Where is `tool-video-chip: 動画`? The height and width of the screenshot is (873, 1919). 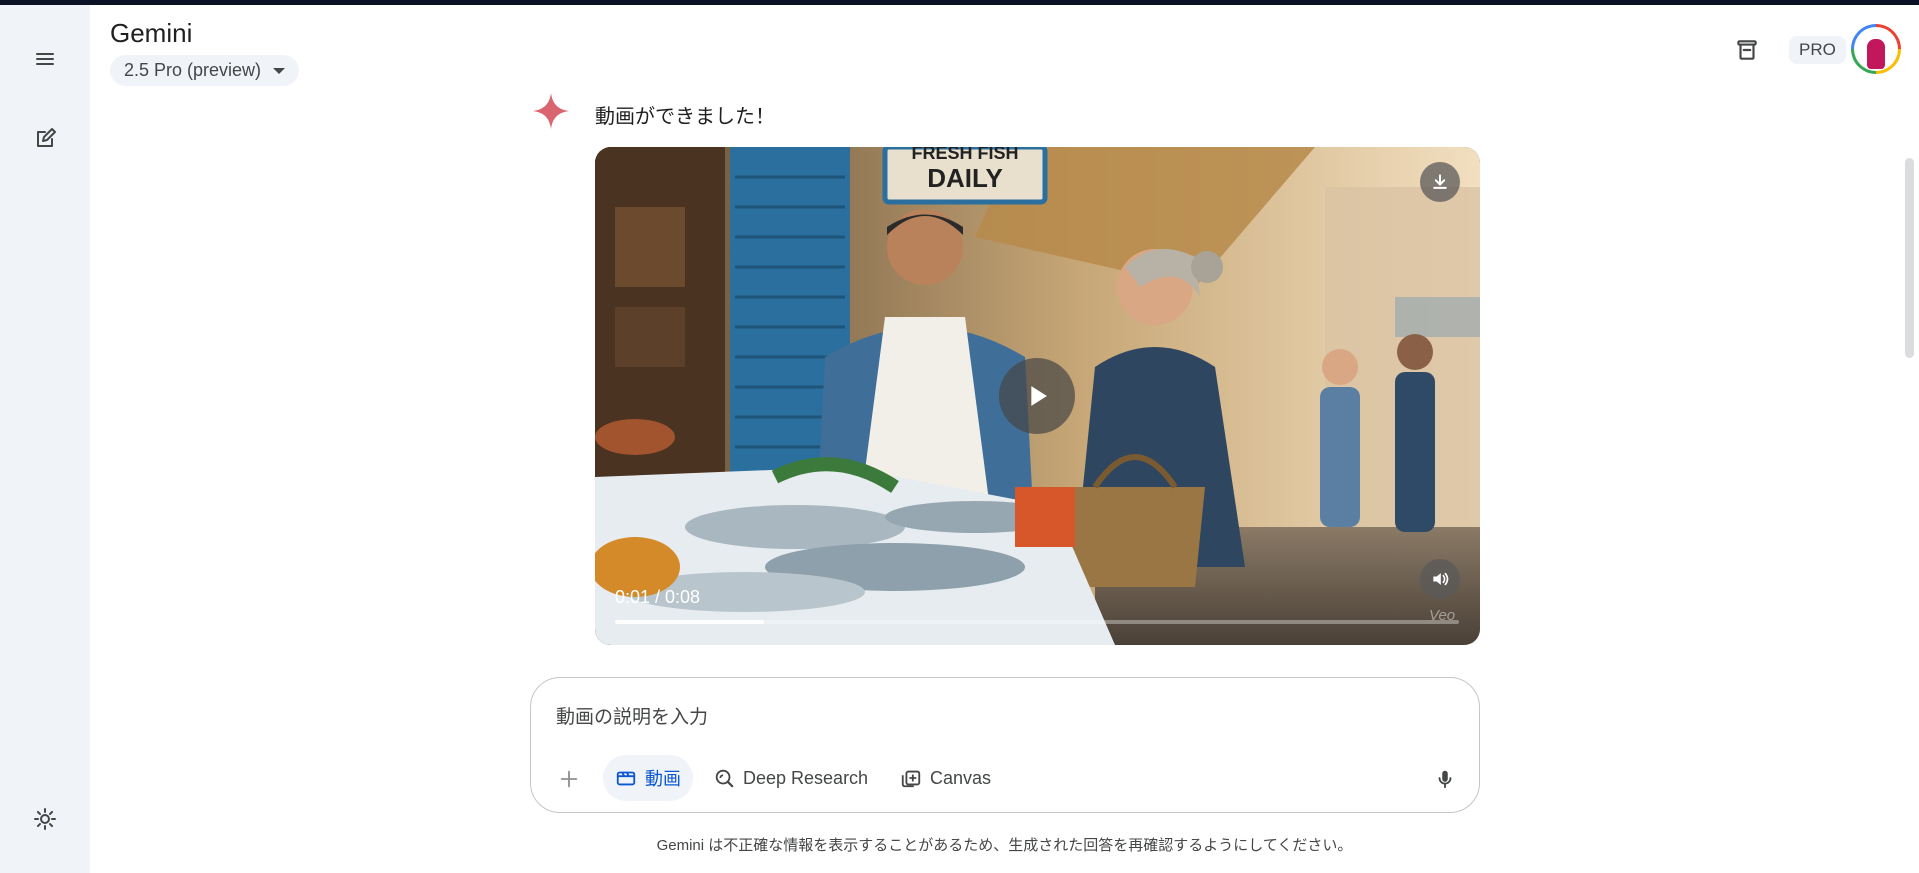 tool-video-chip: 動画 is located at coordinates (648, 778).